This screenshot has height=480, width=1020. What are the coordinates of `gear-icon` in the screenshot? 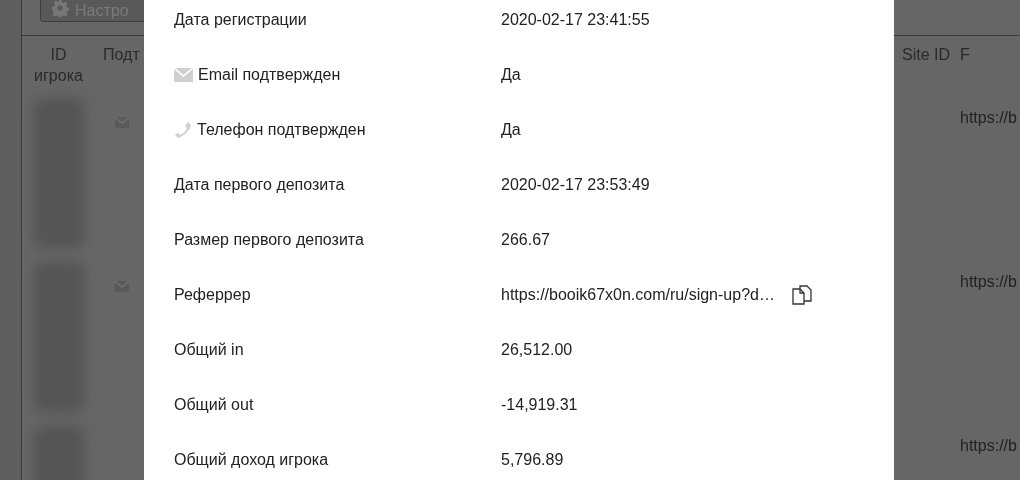 It's located at (60, 8).